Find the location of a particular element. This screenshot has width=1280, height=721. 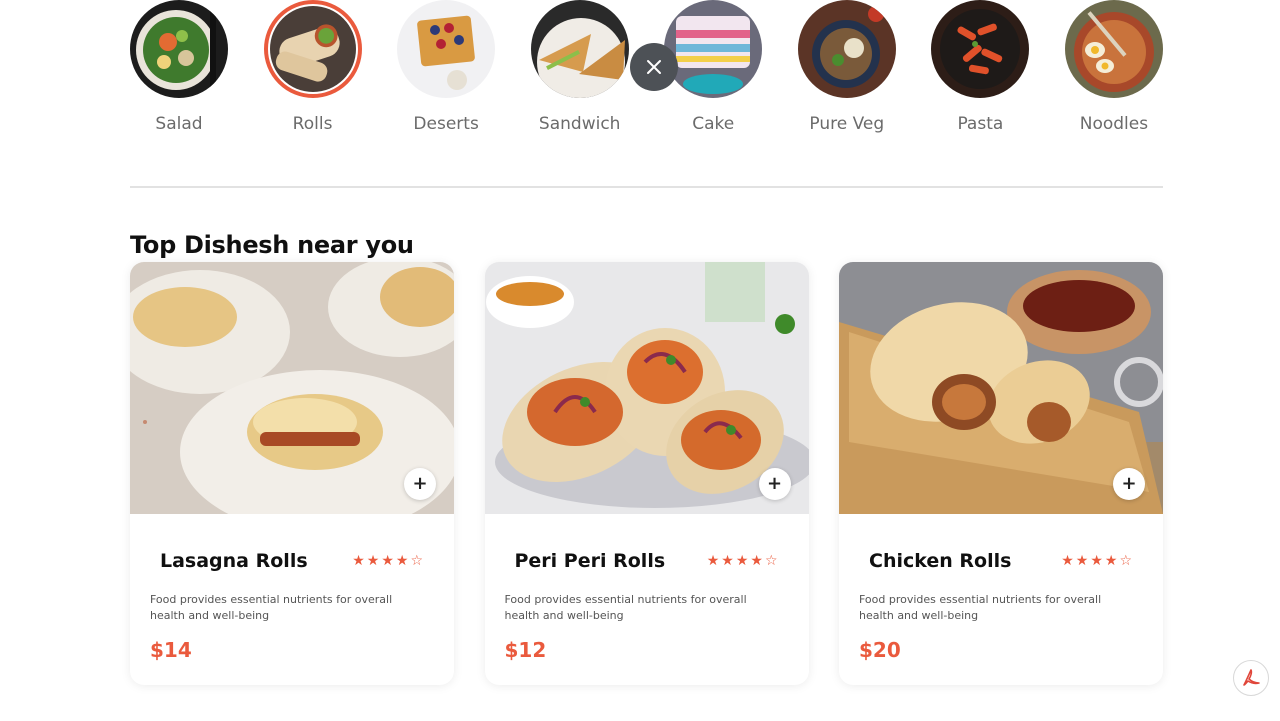

section-title: Top Dishesh near you is located at coordinates (272, 245).